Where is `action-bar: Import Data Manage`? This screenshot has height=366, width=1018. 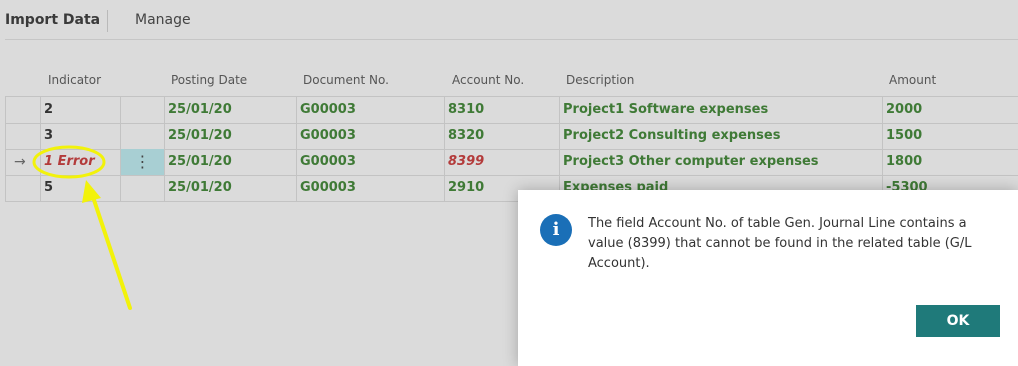 action-bar: Import Data Manage is located at coordinates (509, 20).